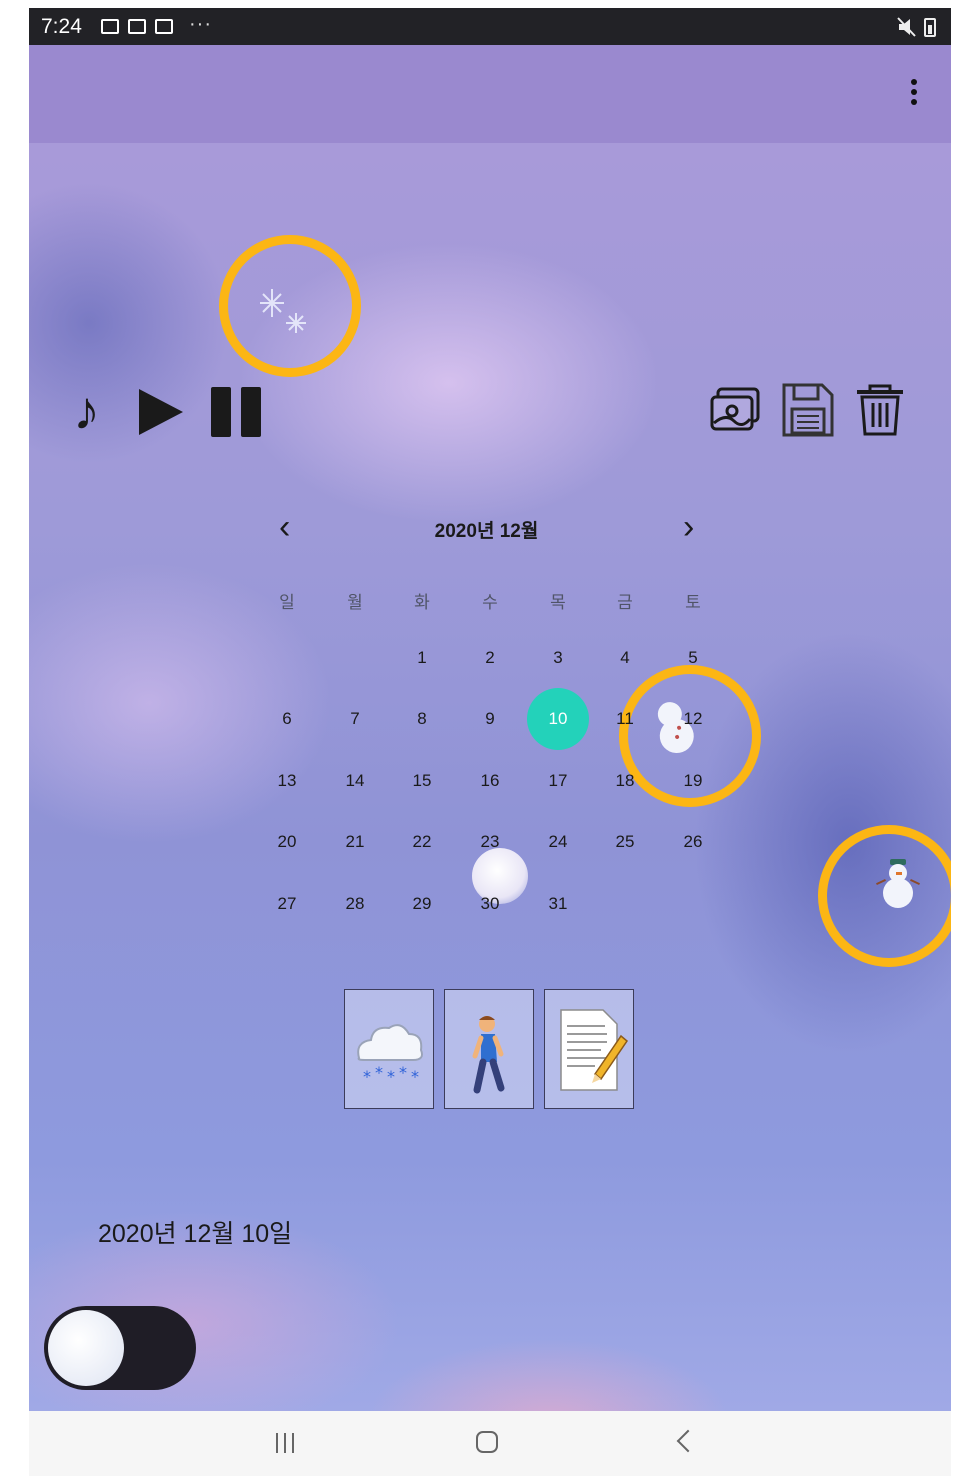 This screenshot has width=956, height=1476. What do you see at coordinates (625, 658) in the screenshot?
I see `calendar-day: 4` at bounding box center [625, 658].